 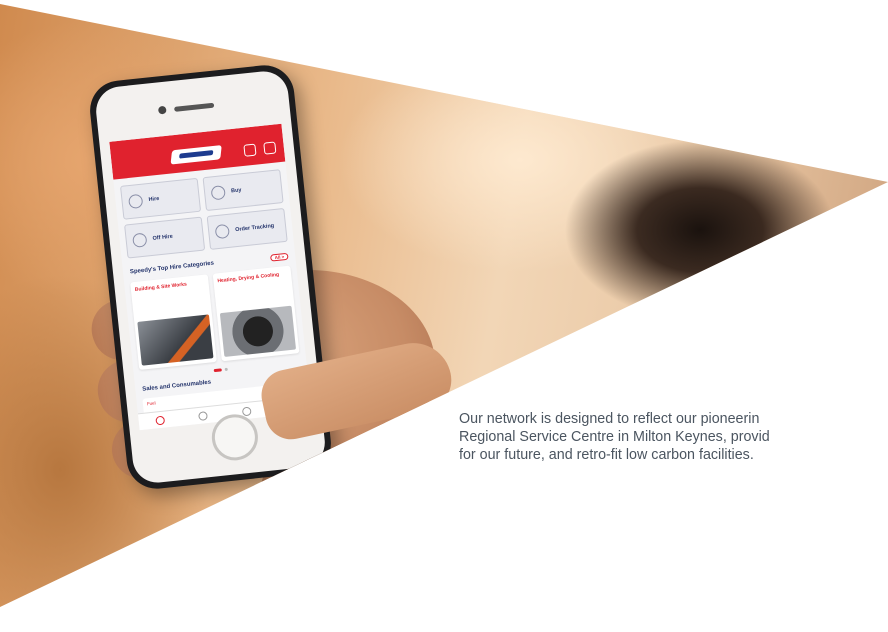 What do you see at coordinates (270, 148) in the screenshot?
I see `cart-icon` at bounding box center [270, 148].